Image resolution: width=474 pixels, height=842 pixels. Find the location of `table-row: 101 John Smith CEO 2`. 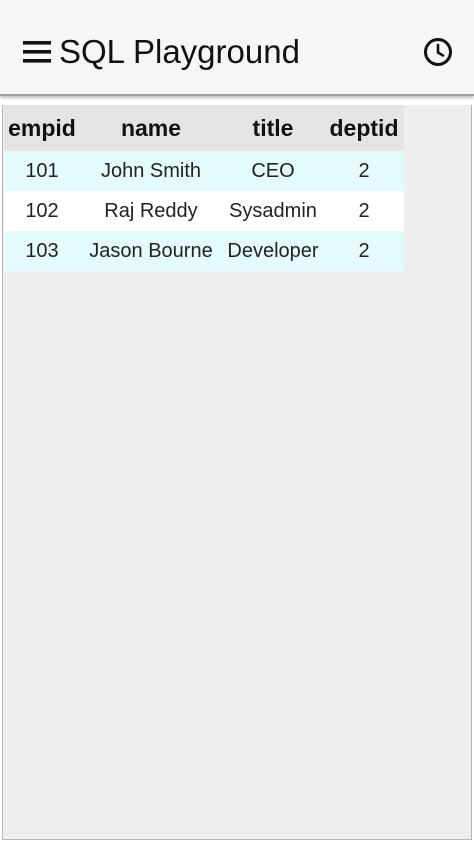

table-row: 101 John Smith CEO 2 is located at coordinates (204, 171).